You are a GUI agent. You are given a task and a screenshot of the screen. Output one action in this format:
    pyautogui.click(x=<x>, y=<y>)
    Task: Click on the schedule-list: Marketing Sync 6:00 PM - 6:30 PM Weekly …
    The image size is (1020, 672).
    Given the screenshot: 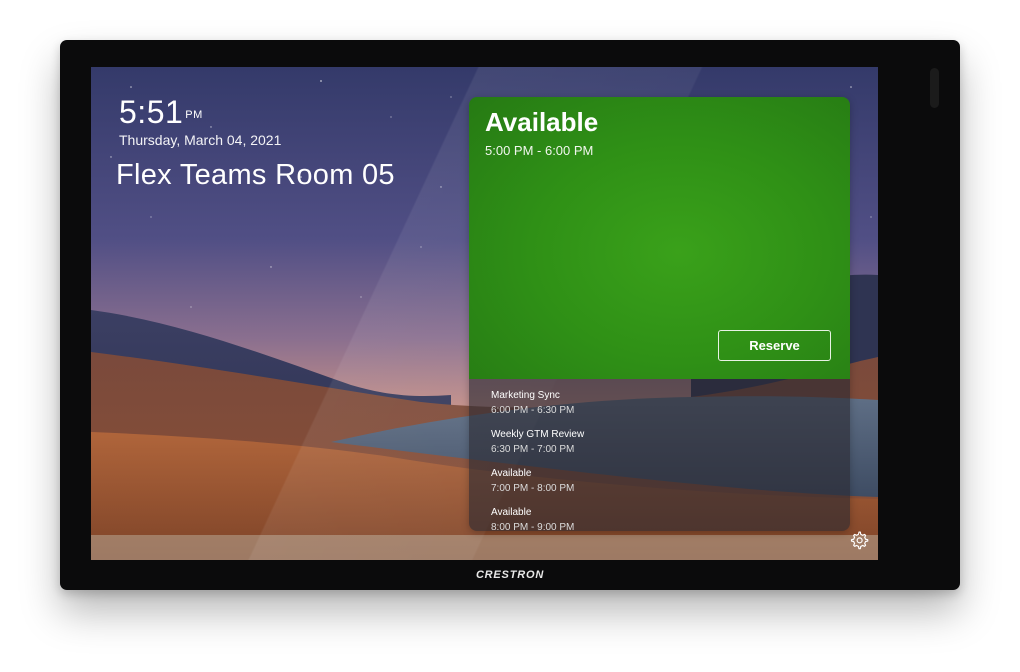 What is the action you would take?
    pyautogui.click(x=659, y=455)
    